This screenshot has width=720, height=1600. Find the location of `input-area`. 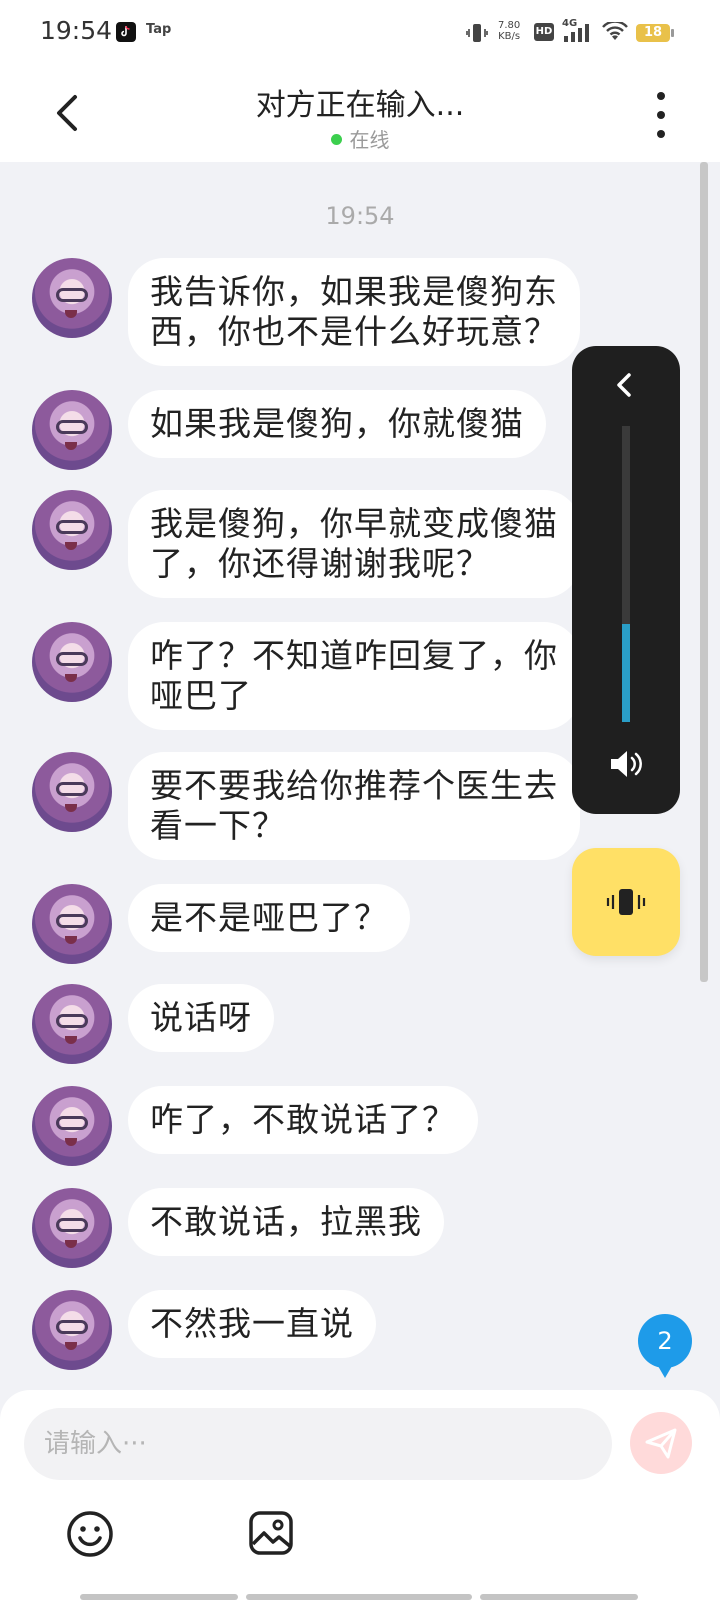

input-area is located at coordinates (360, 1495).